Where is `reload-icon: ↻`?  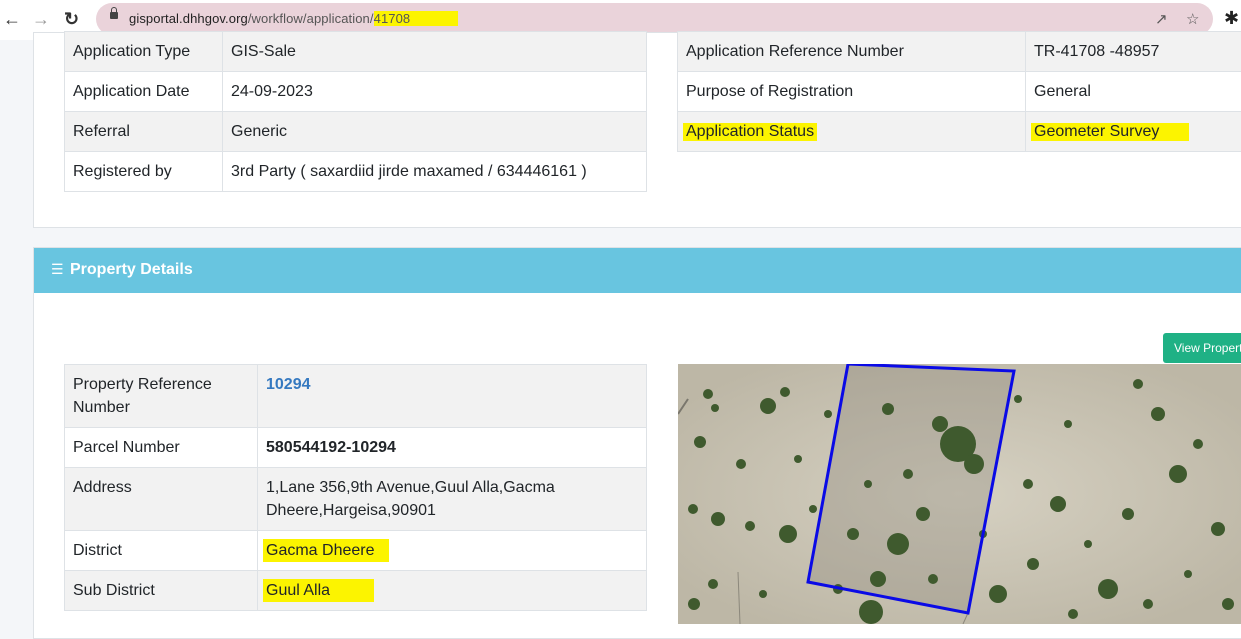
reload-icon: ↻ is located at coordinates (71, 19).